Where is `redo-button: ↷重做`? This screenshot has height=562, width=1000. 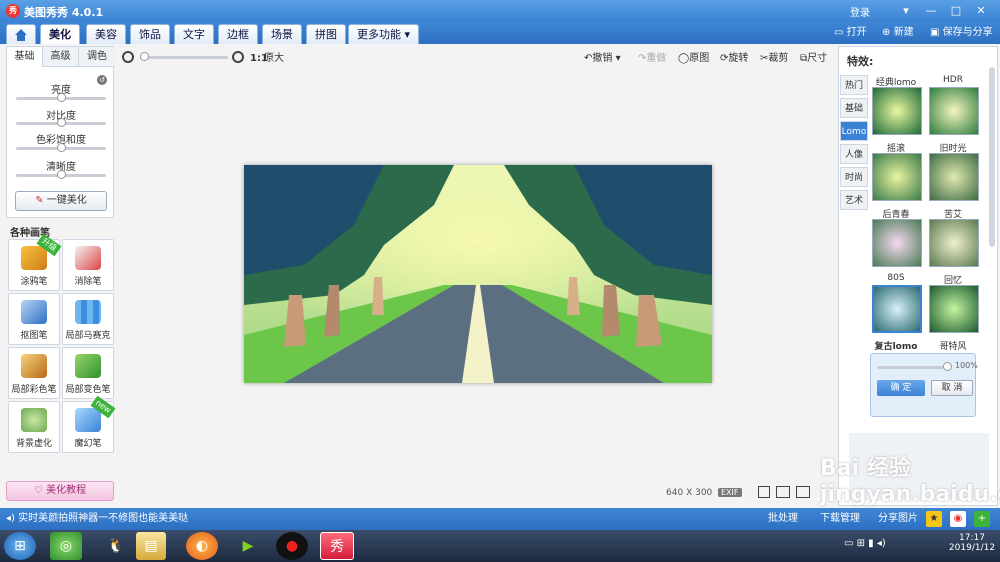 redo-button: ↷重做 is located at coordinates (652, 59).